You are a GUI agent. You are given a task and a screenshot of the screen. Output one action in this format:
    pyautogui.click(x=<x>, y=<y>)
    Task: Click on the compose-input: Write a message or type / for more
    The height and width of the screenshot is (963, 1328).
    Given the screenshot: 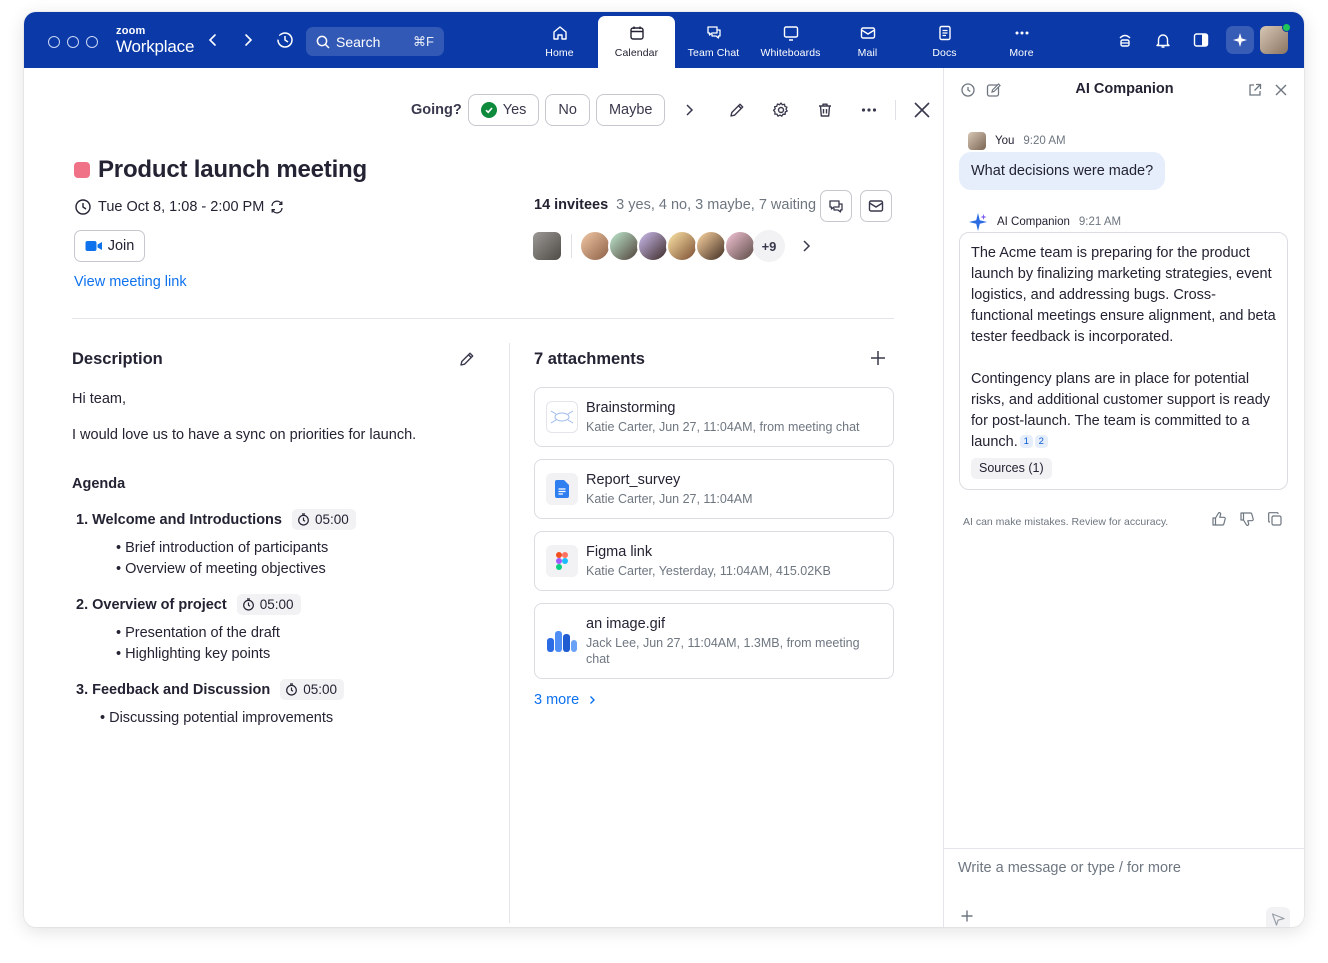 What is the action you would take?
    pyautogui.click(x=1069, y=868)
    